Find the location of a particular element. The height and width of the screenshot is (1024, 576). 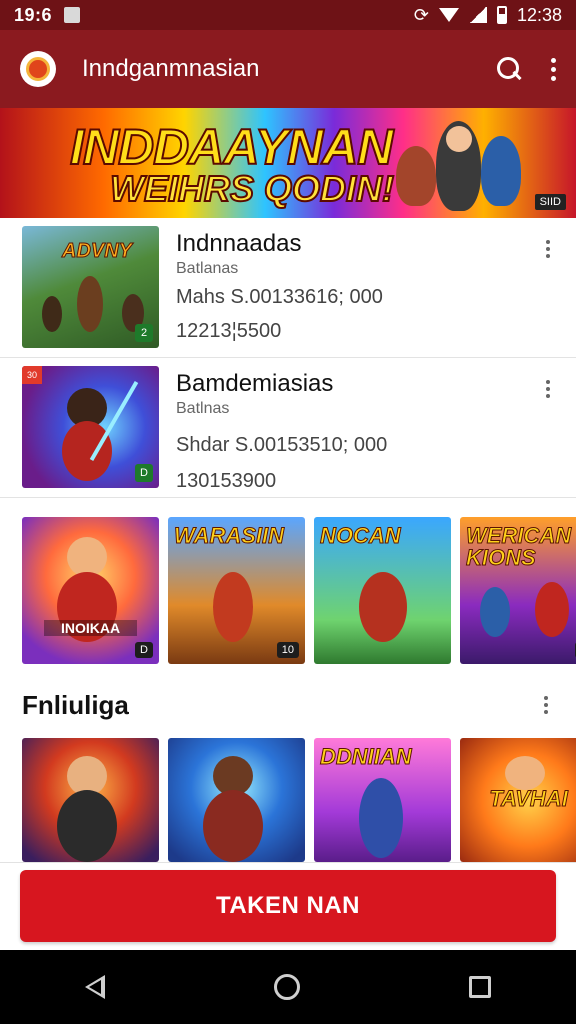

gallery-card: WARASIIN 10 is located at coordinates (236, 590).